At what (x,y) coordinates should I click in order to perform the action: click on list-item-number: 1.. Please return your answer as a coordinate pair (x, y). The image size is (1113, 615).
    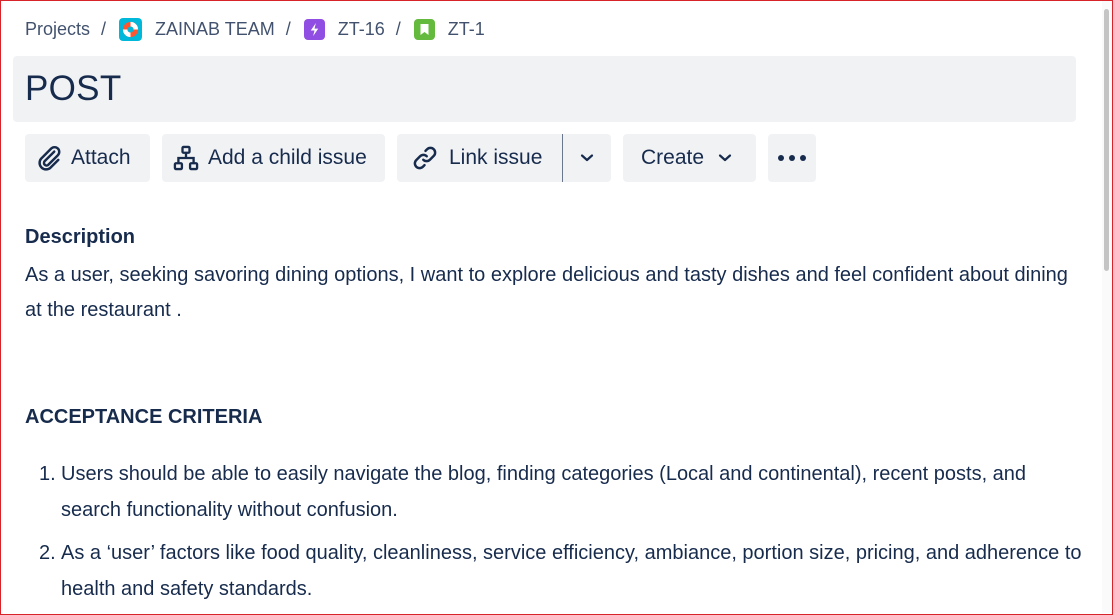
    Looking at the image, I should click on (47, 474).